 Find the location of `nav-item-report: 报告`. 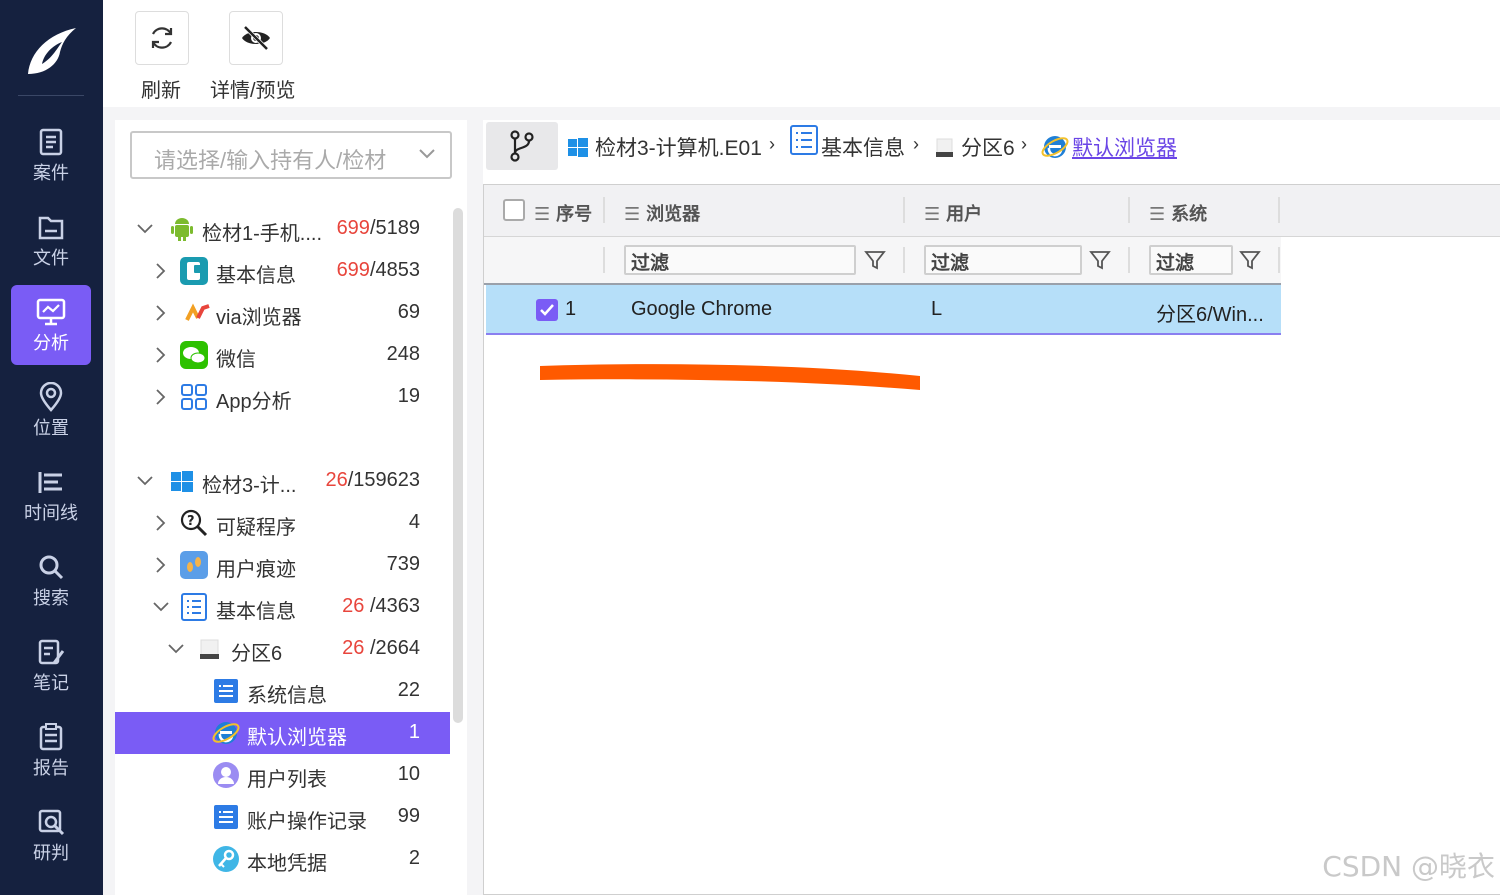

nav-item-report: 报告 is located at coordinates (51, 750).